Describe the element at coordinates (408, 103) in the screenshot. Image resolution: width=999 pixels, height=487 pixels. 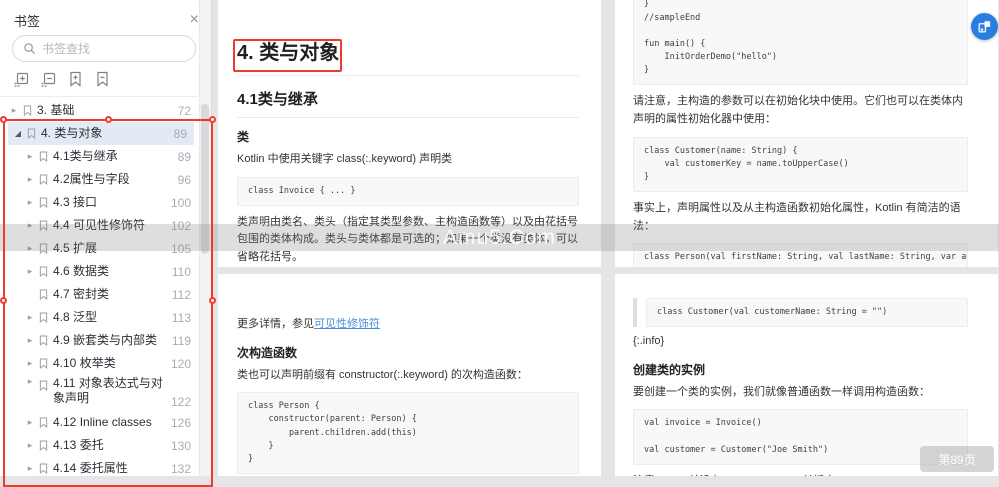
I see `section-heading: 4.1类与继承` at that location.